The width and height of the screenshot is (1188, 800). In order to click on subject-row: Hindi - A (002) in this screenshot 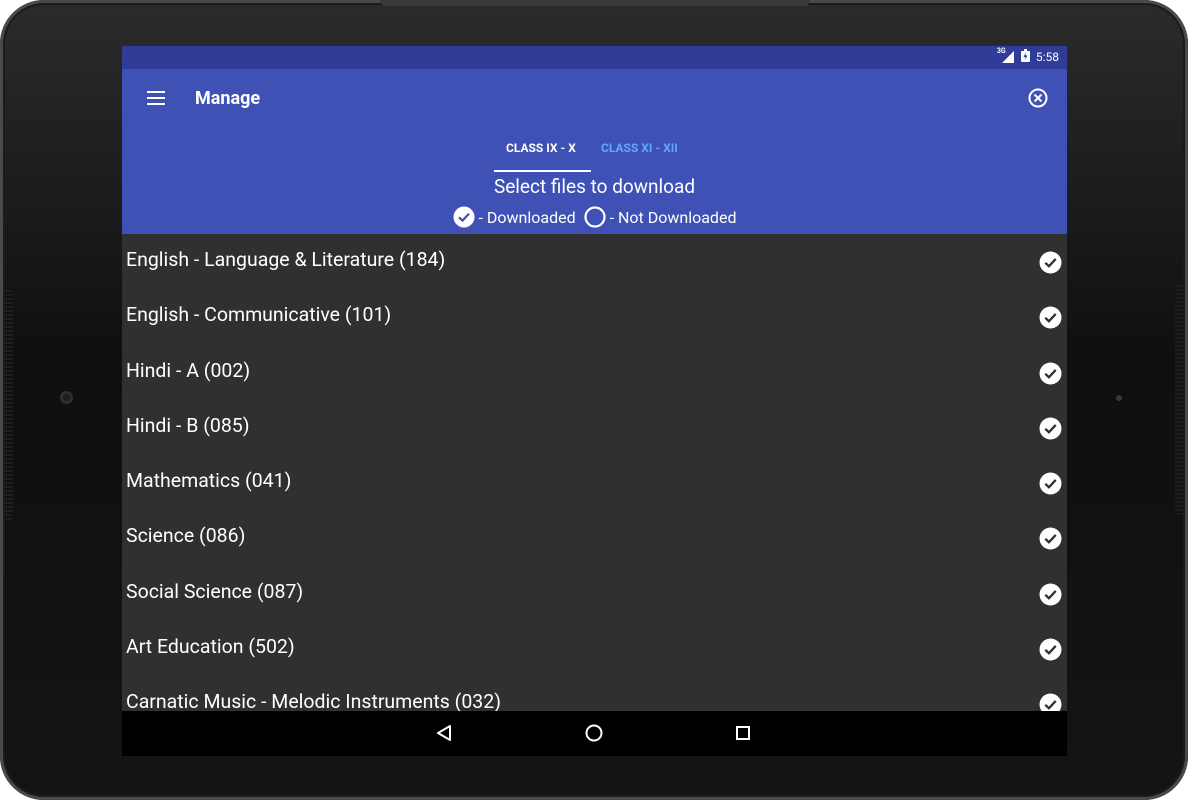, I will do `click(594, 372)`.